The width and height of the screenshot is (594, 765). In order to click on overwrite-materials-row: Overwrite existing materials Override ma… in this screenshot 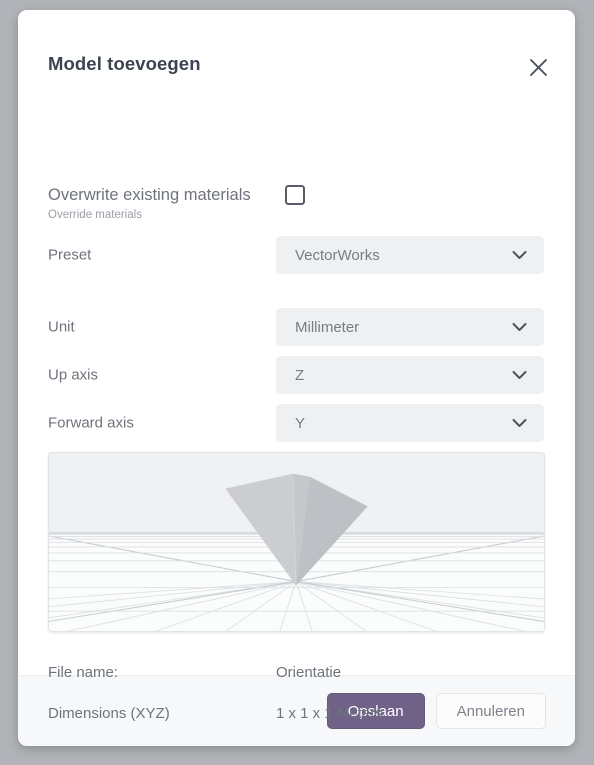, I will do `click(296, 205)`.